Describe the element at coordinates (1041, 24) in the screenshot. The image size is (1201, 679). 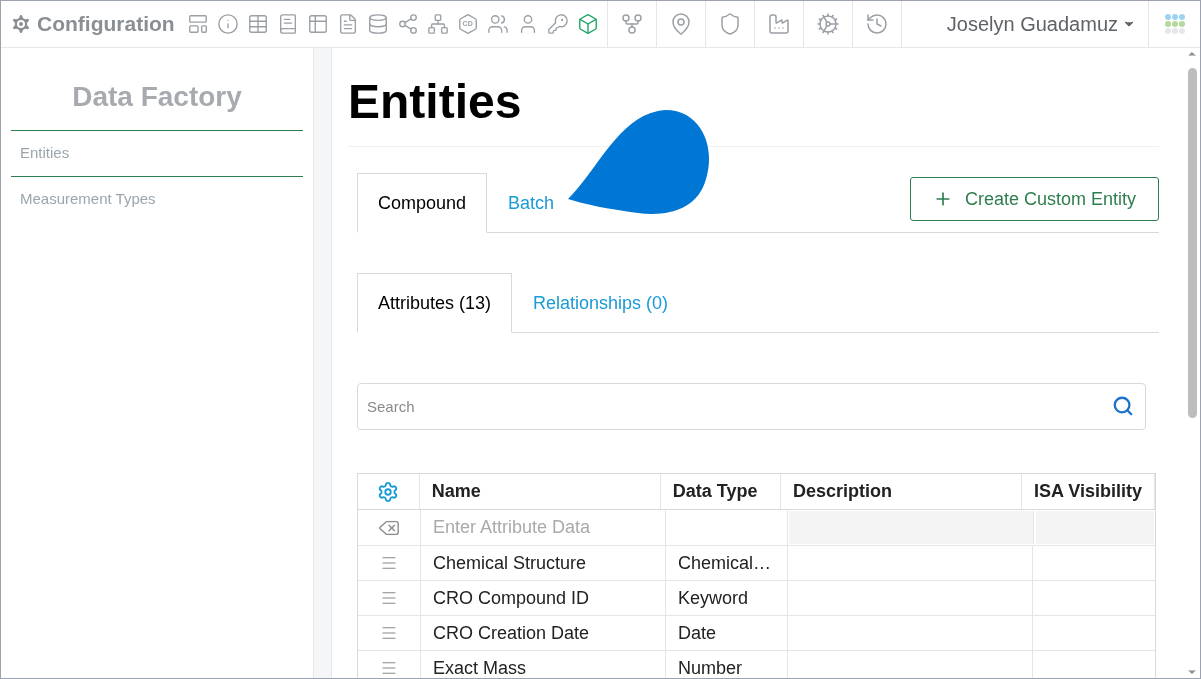
I see `user-menu: Joselyn Guadamuz` at that location.